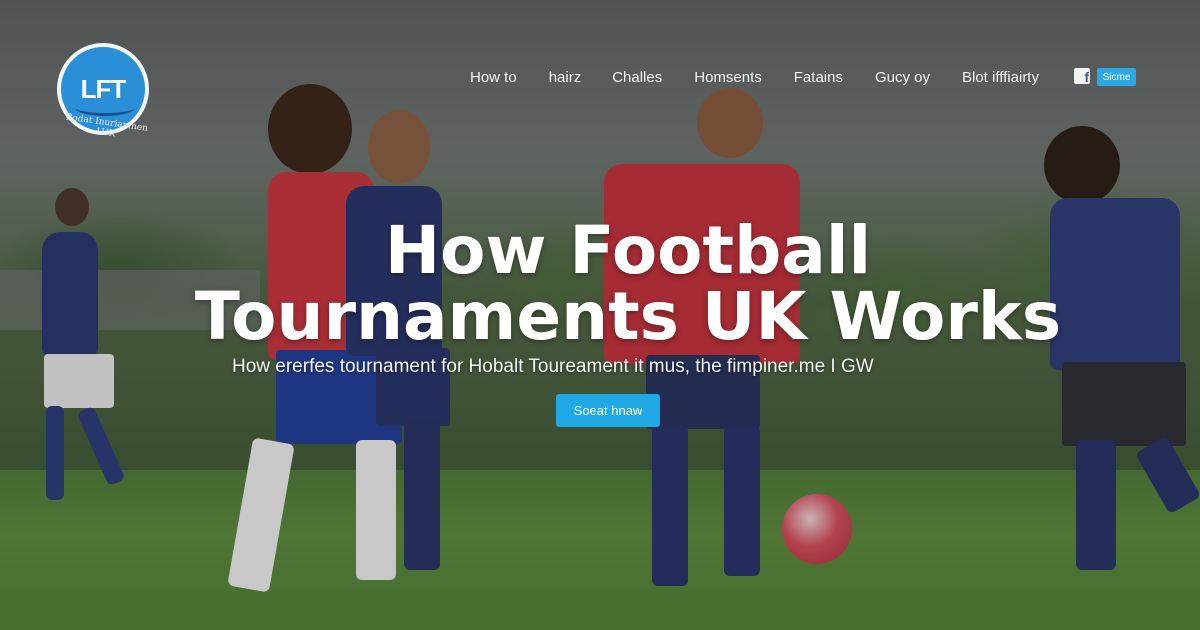 The image size is (1200, 630). Describe the element at coordinates (902, 77) in the screenshot. I see `nav-item-gucy-oy: Gucy oy` at that location.